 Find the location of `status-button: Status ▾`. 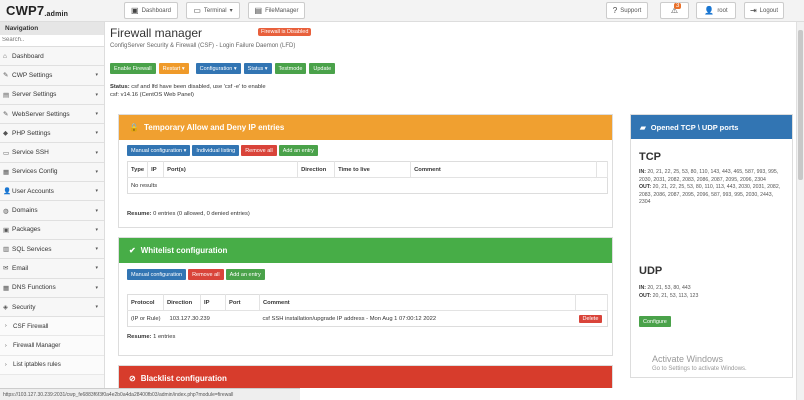

status-button: Status ▾ is located at coordinates (257, 68).